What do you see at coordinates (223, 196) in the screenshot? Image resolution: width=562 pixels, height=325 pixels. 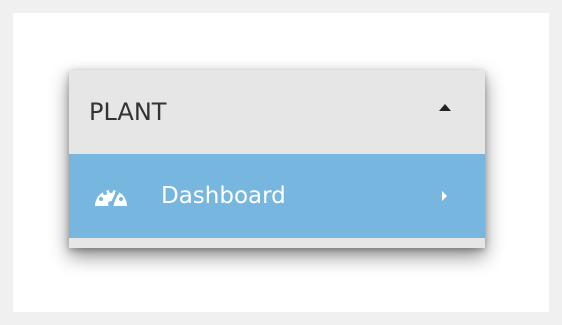 I see `menu-item-label: Dashboard` at bounding box center [223, 196].